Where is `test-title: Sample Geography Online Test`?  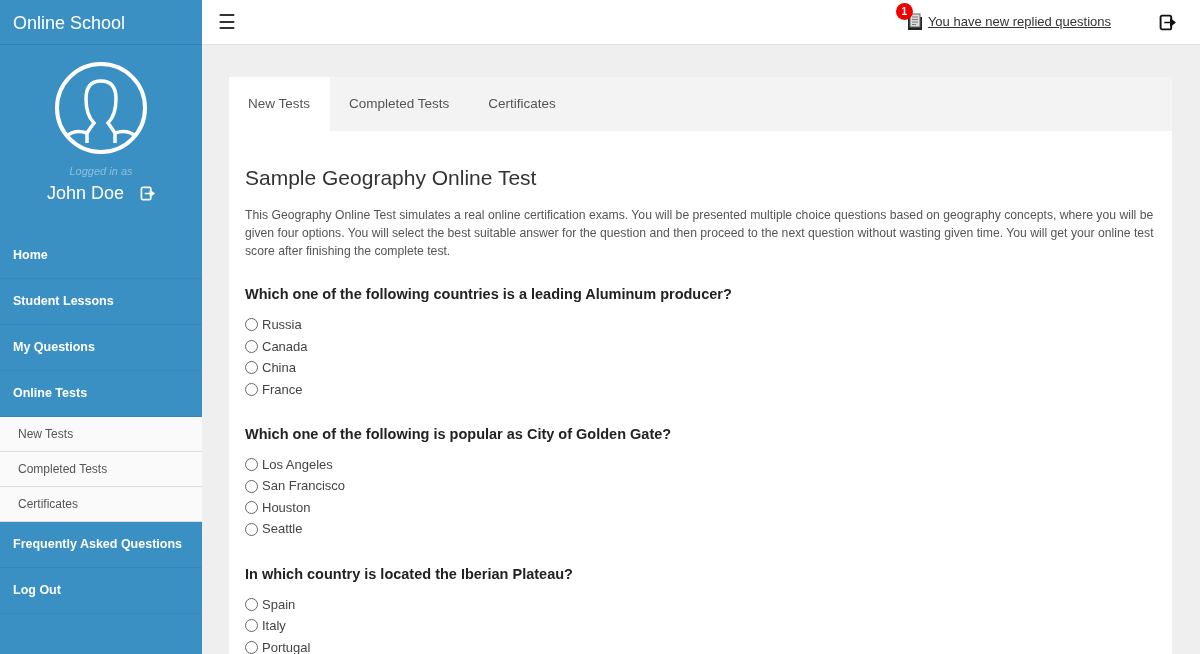
test-title: Sample Geography Online Test is located at coordinates (391, 178).